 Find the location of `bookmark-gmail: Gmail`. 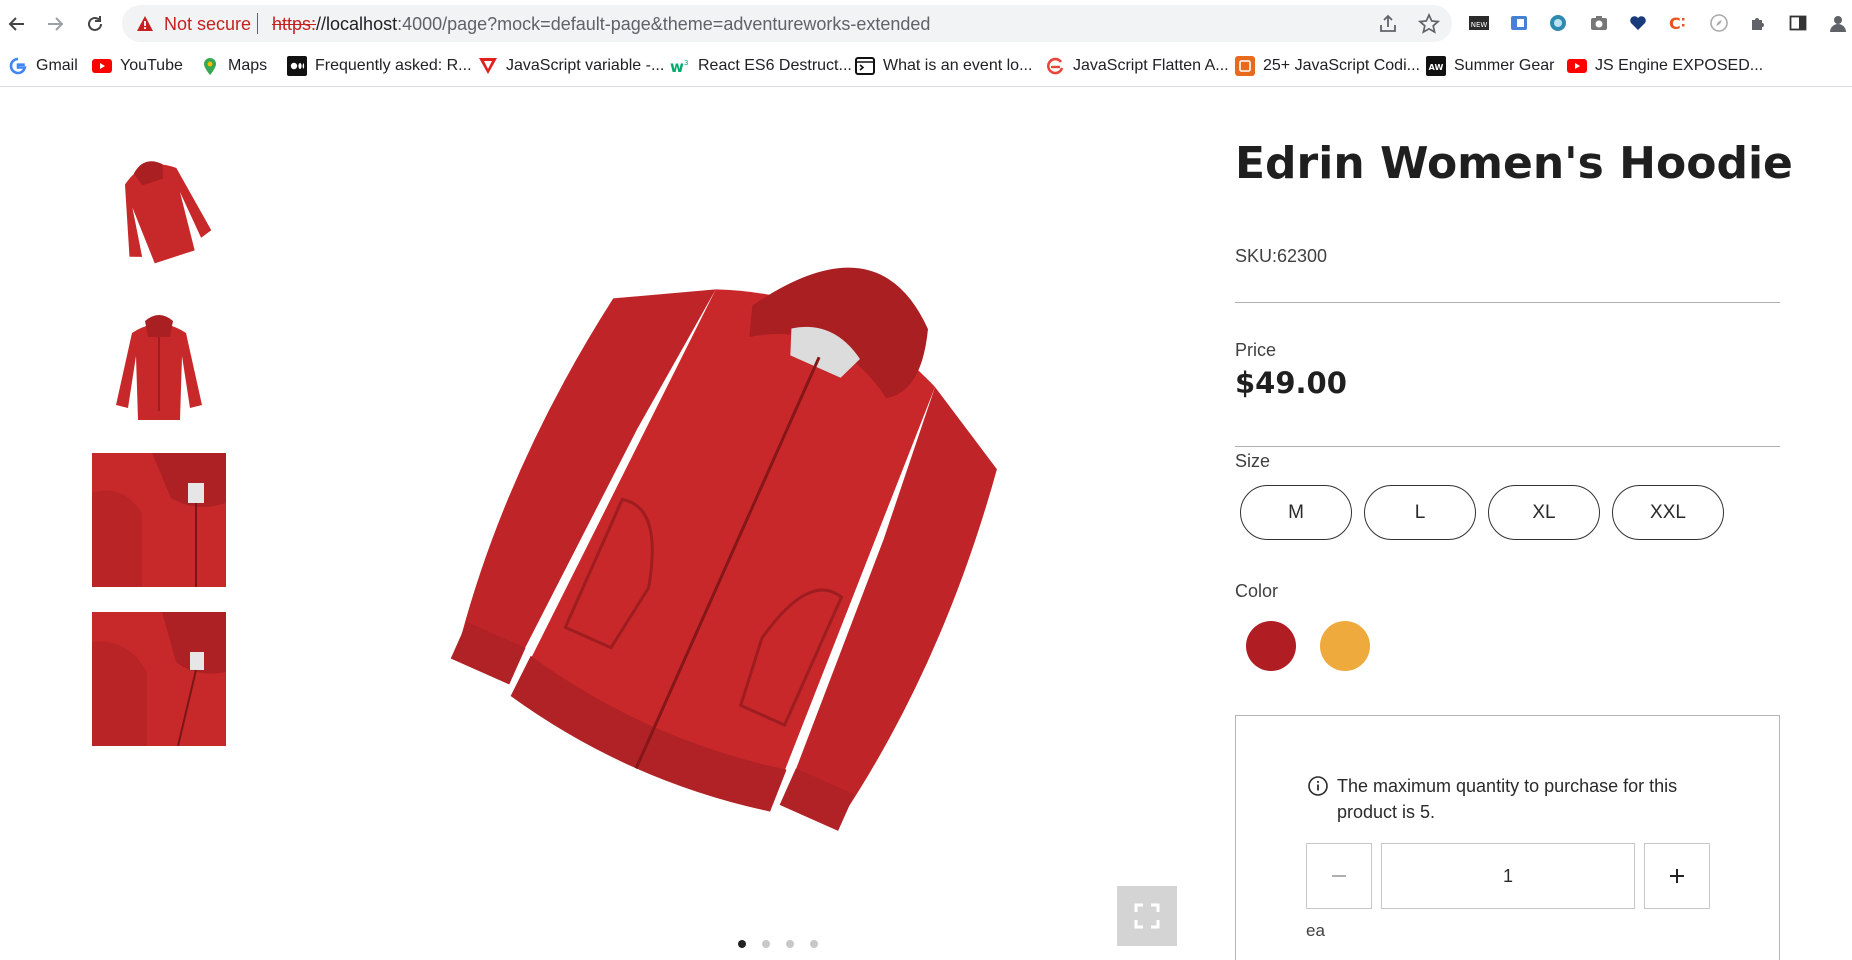

bookmark-gmail: Gmail is located at coordinates (43, 66).